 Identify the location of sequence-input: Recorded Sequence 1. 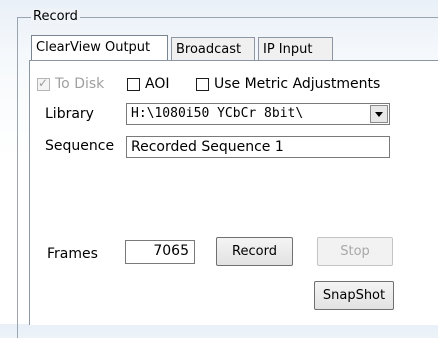
(258, 147).